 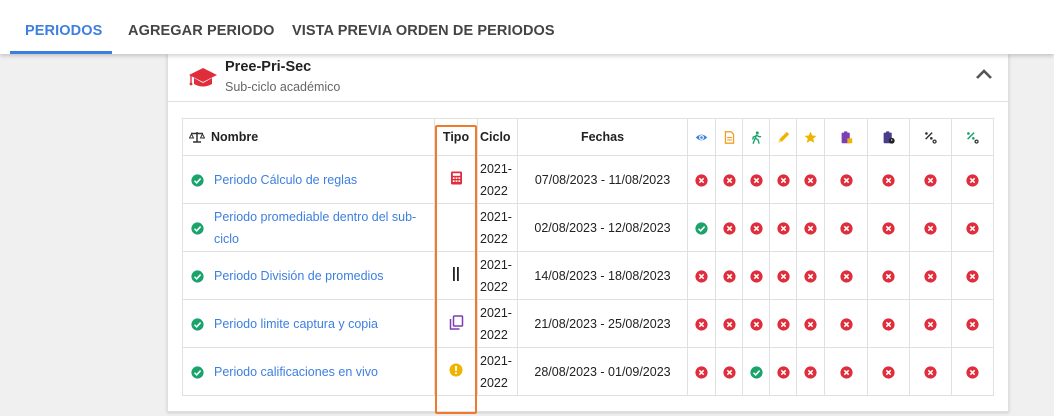 I want to click on period-name-link: Periodo promediable dentro del sub-ciclo, so click(x=324, y=228).